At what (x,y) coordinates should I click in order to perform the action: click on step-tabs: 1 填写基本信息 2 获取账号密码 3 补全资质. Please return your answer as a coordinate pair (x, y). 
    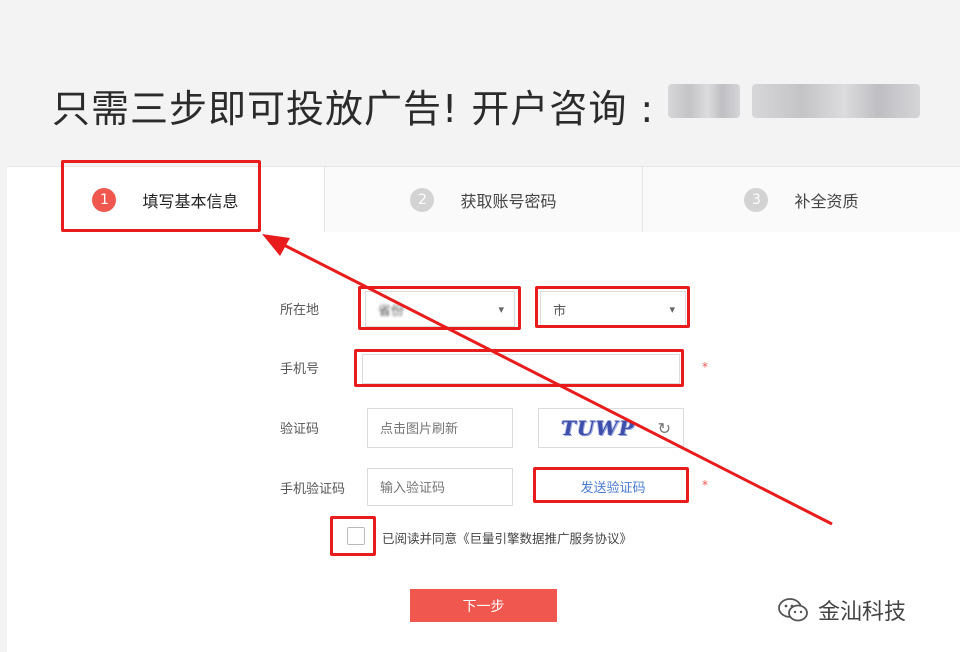
    Looking at the image, I should click on (483, 200).